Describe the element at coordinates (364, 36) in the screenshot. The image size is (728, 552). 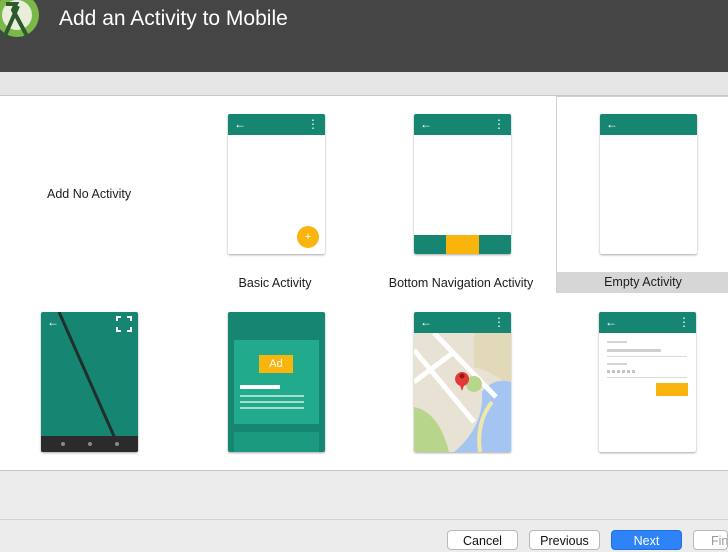
I see `dialog-header: Add an Activity to Mobile` at that location.